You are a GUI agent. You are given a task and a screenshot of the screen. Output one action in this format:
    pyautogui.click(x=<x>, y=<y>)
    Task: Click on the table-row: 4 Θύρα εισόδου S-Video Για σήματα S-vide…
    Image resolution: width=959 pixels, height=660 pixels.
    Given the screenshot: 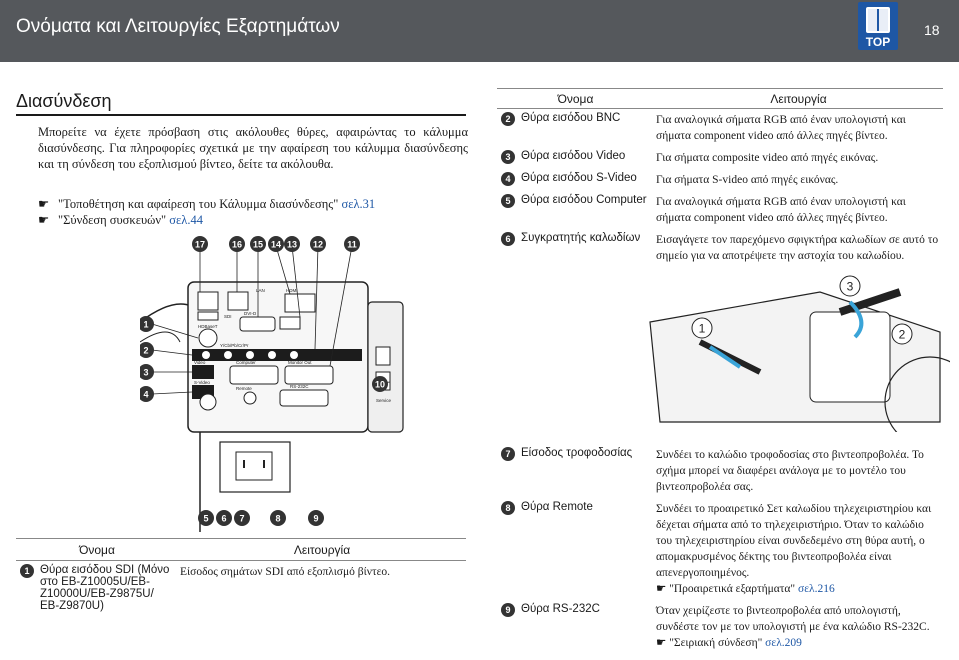 What is the action you would take?
    pyautogui.click(x=720, y=180)
    